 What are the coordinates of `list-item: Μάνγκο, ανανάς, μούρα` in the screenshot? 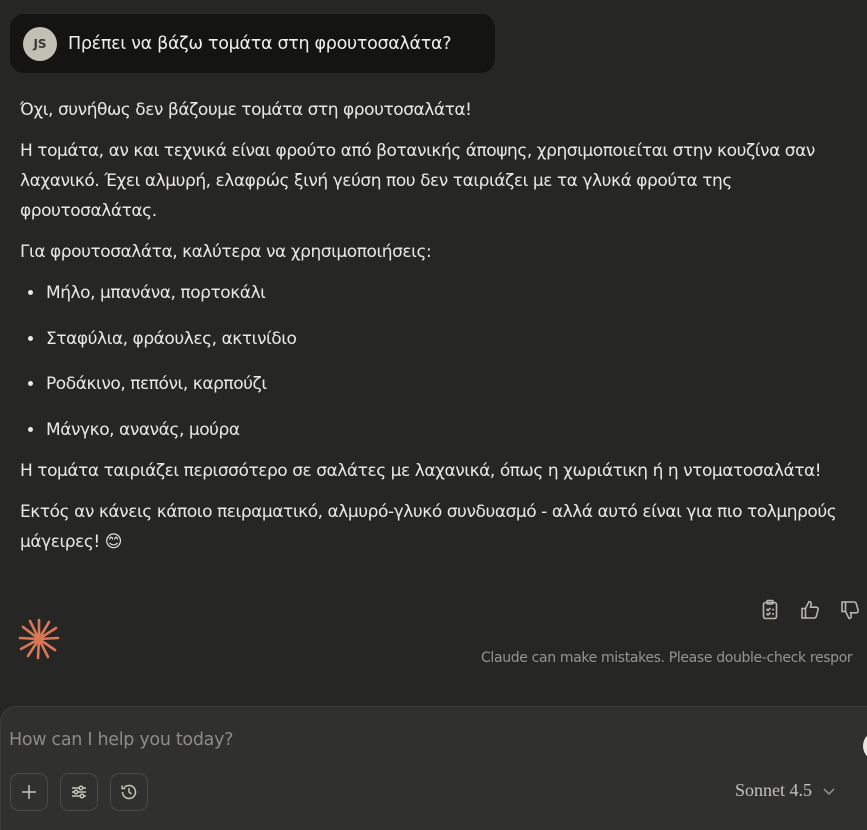 It's located at (456, 430).